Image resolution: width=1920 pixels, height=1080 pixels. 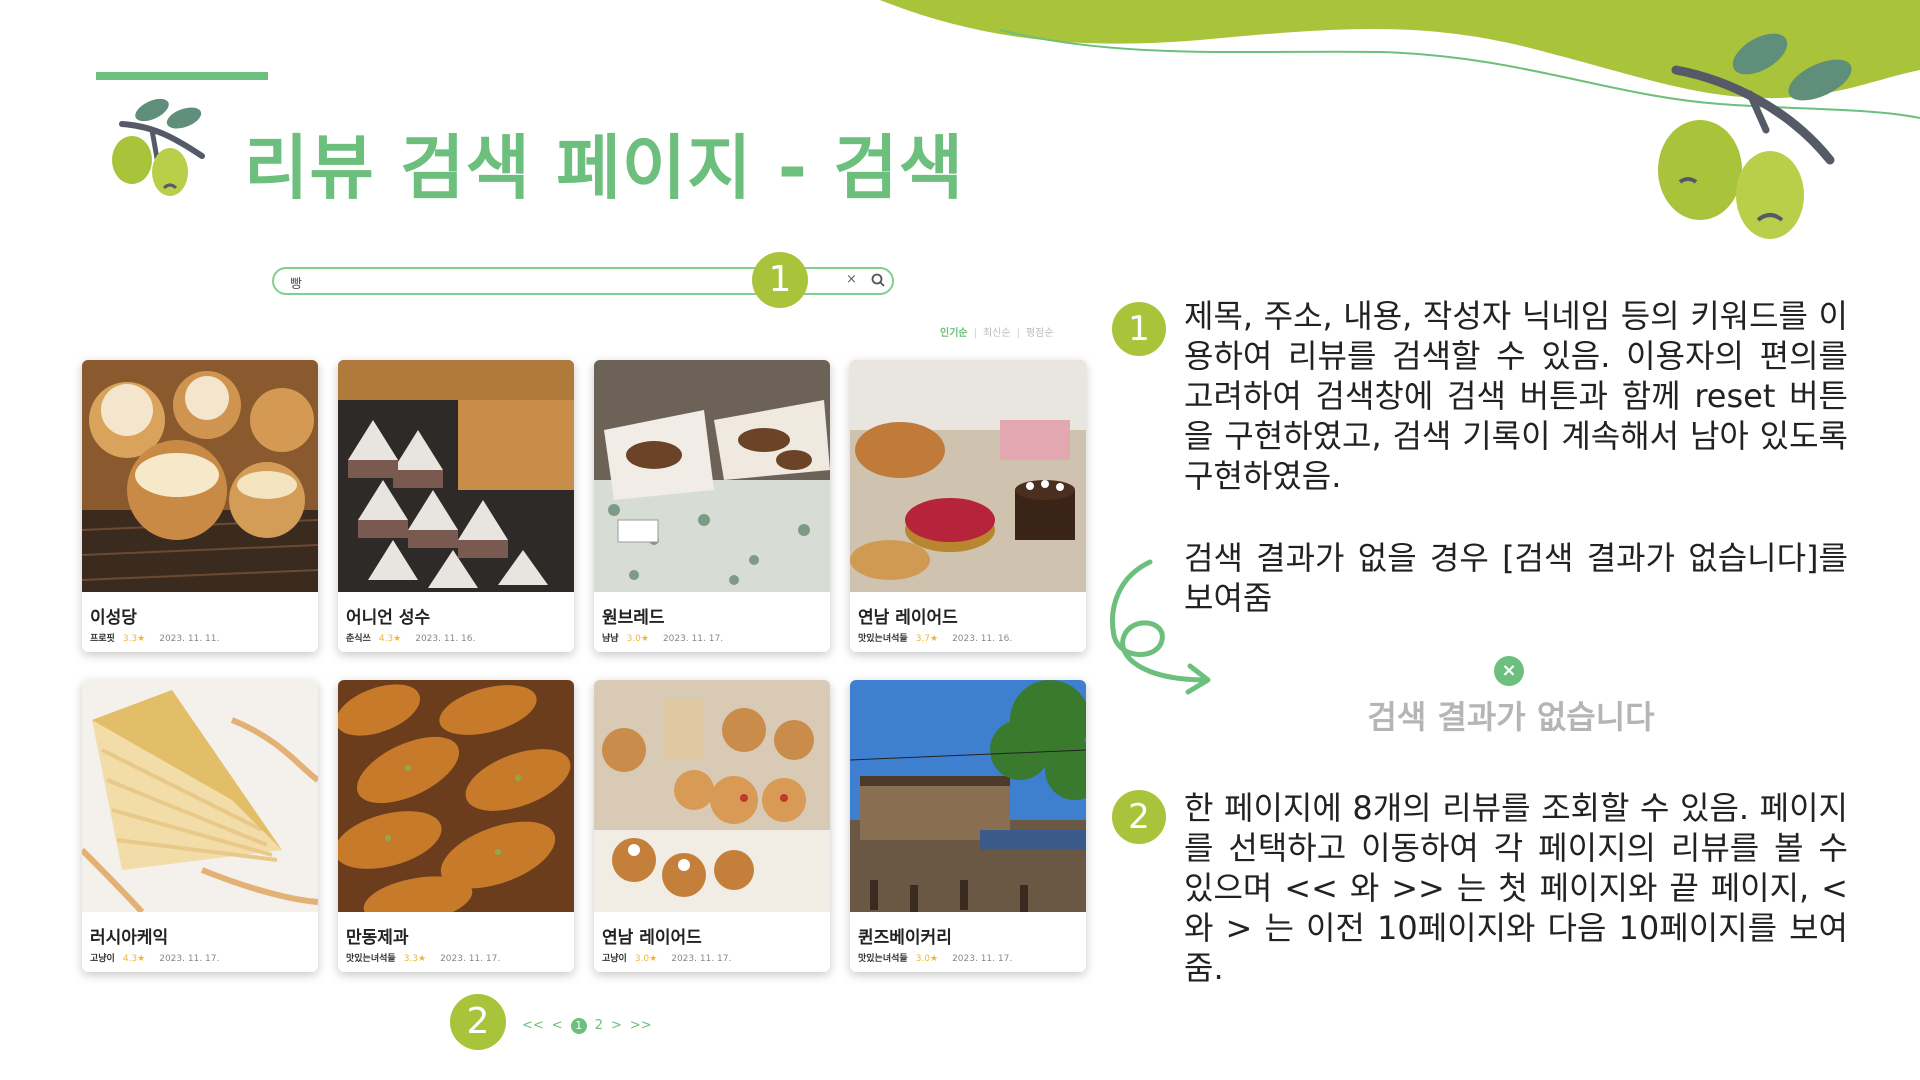 I want to click on last-page-button: >>, so click(x=641, y=1025).